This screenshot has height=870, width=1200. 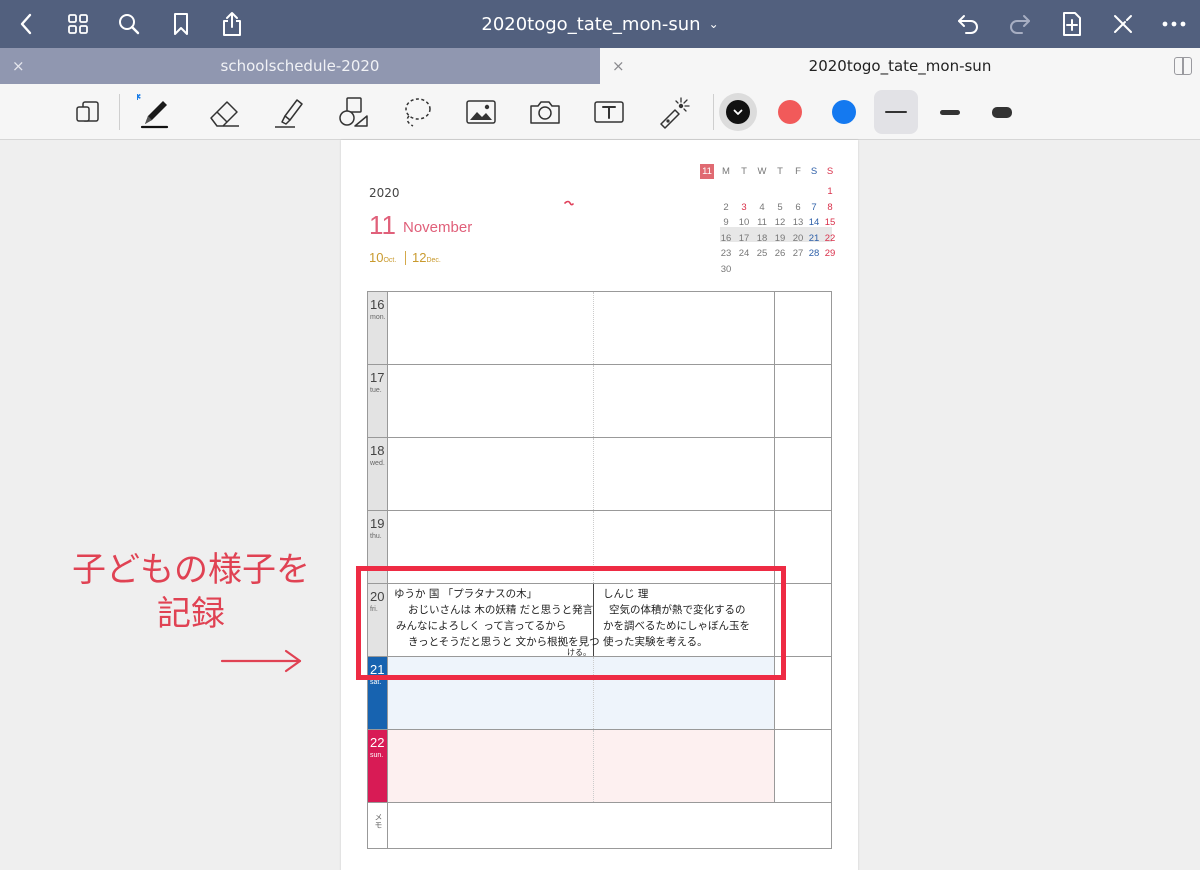 What do you see at coordinates (803, 766) in the screenshot?
I see `memo-column-cell` at bounding box center [803, 766].